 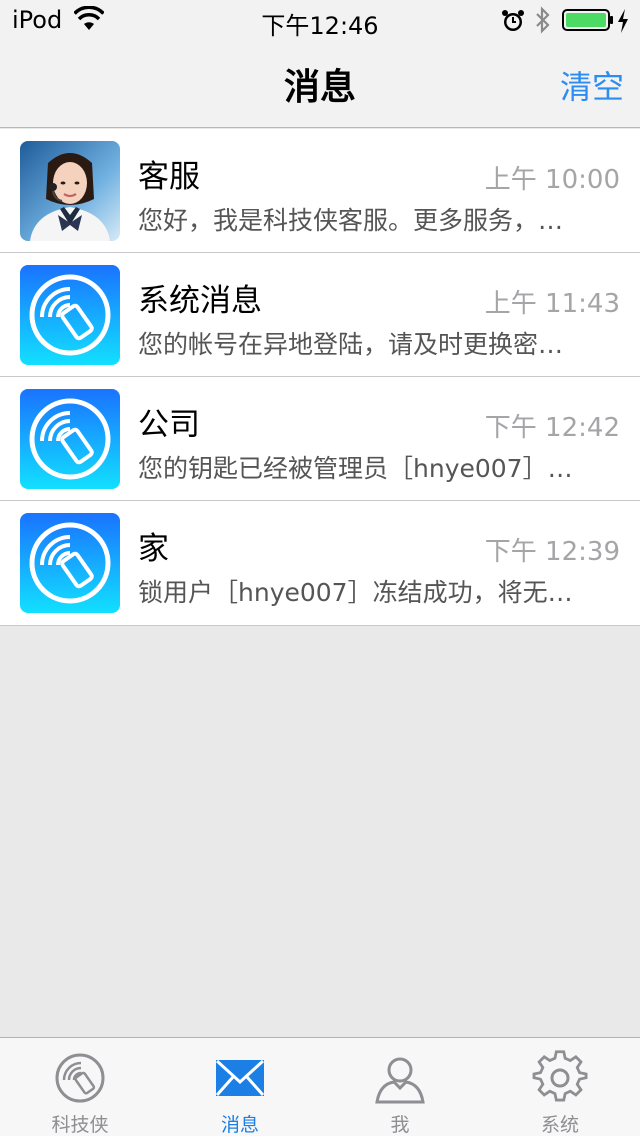 What do you see at coordinates (552, 428) in the screenshot?
I see `message-time: 下午 12:42` at bounding box center [552, 428].